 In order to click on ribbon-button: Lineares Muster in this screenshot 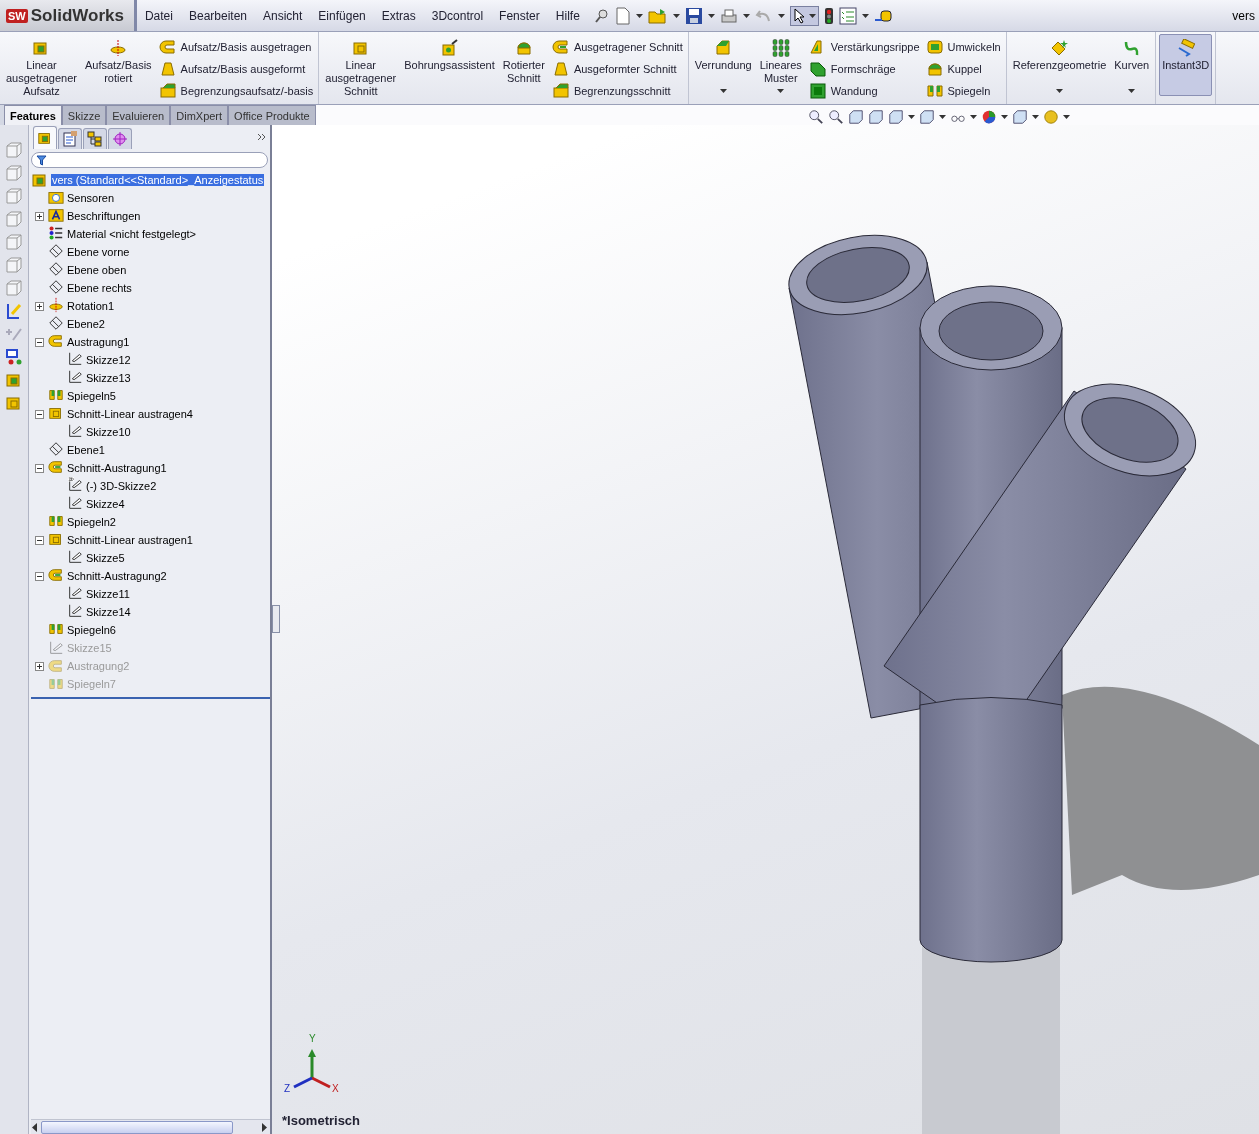, I will do `click(780, 65)`.